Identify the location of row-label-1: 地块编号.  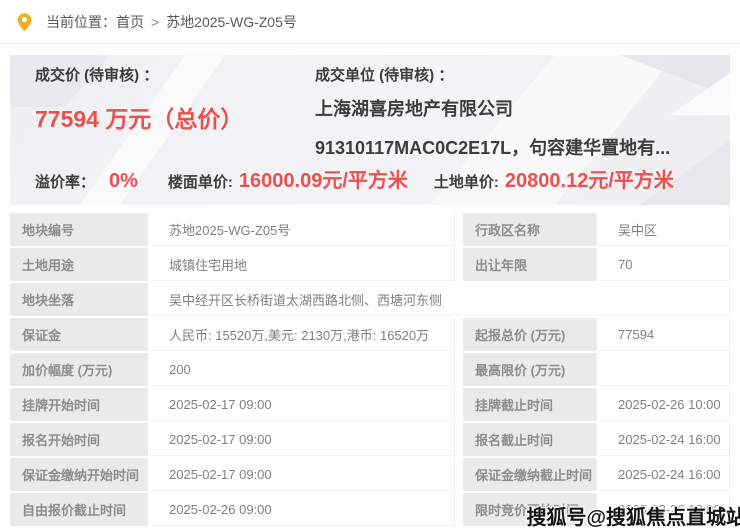
(79, 229).